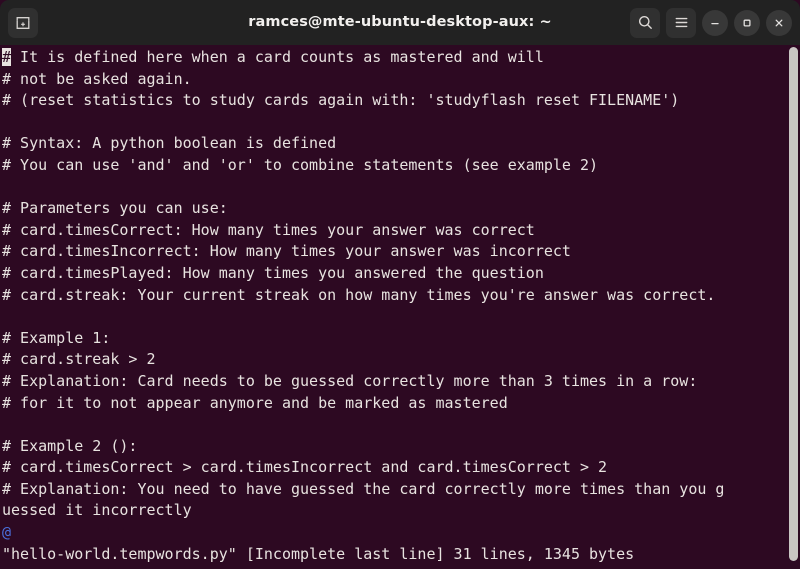 This screenshot has width=800, height=569. What do you see at coordinates (401, 360) in the screenshot?
I see `terminal-line: # card.streak > 2` at bounding box center [401, 360].